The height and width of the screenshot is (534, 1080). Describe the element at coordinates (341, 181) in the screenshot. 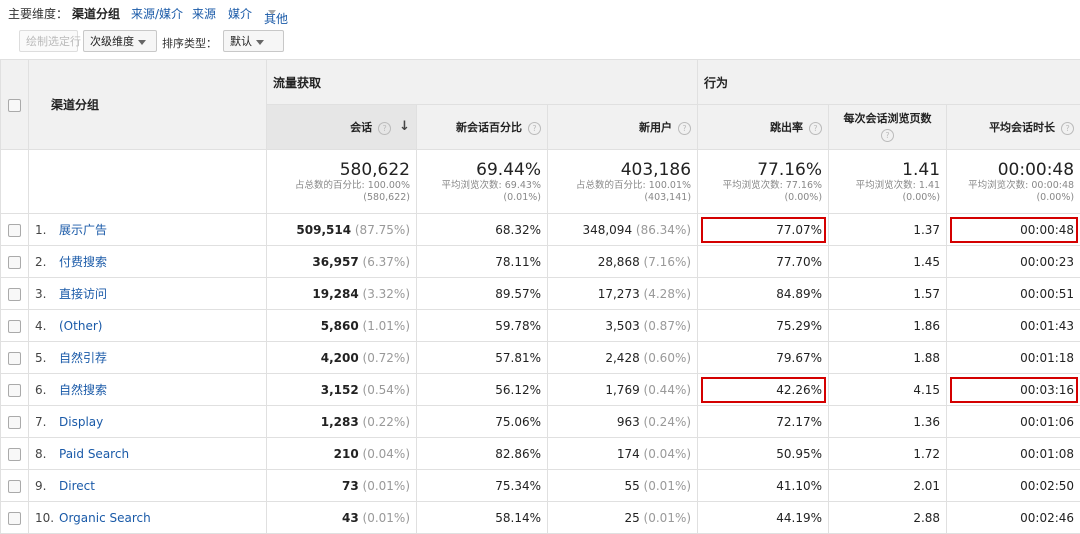

I see `summary-sessions: 580,622 占总数的百分比: 100.00% (580,622)` at that location.